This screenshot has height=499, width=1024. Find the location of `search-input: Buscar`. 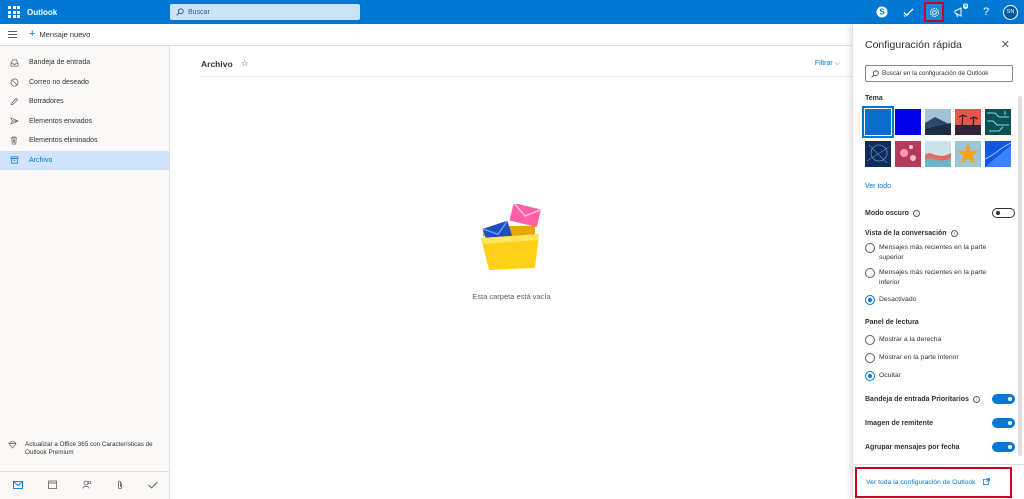

search-input: Buscar is located at coordinates (265, 12).